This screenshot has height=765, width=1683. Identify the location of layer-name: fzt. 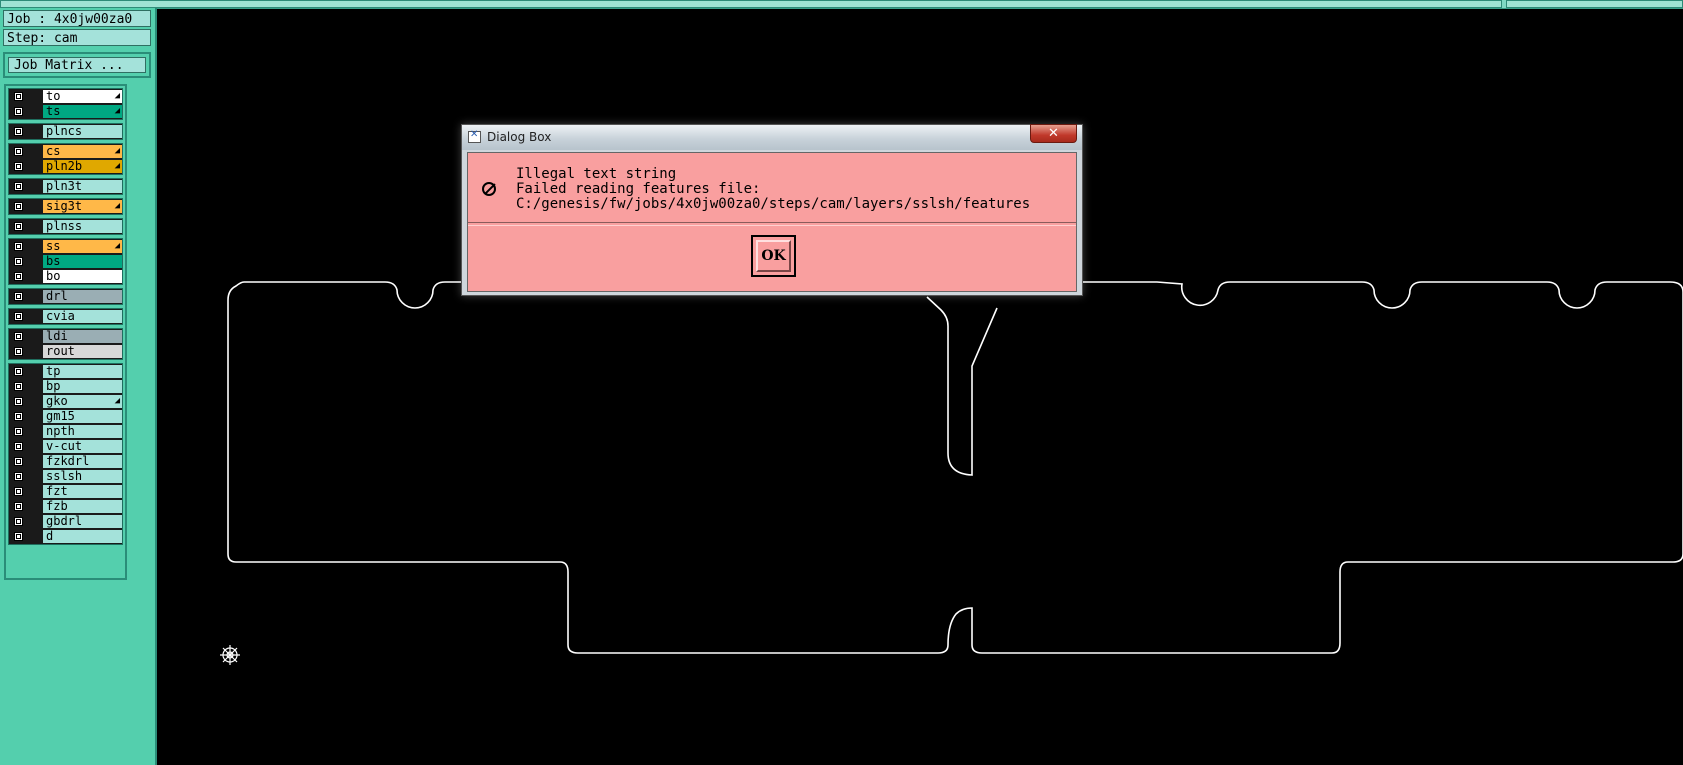
(82, 491).